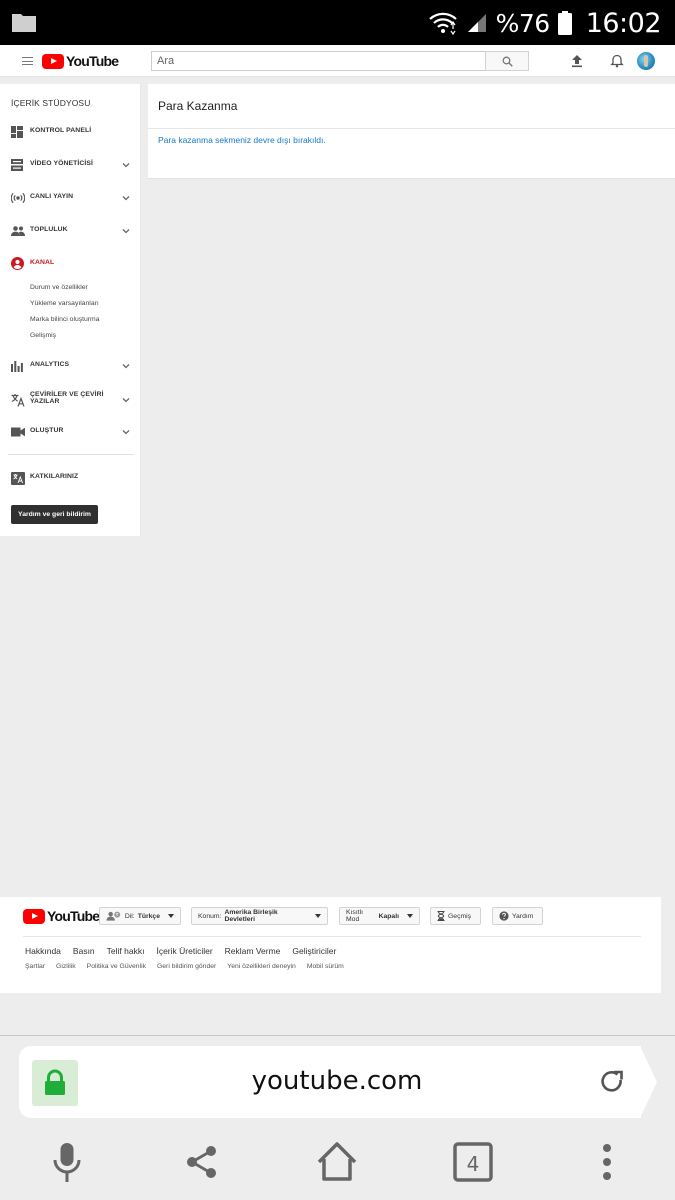  Describe the element at coordinates (70, 165) in the screenshot. I see `sidebar-item-video-manager: VİDEO YÖNETİCİSİ` at that location.